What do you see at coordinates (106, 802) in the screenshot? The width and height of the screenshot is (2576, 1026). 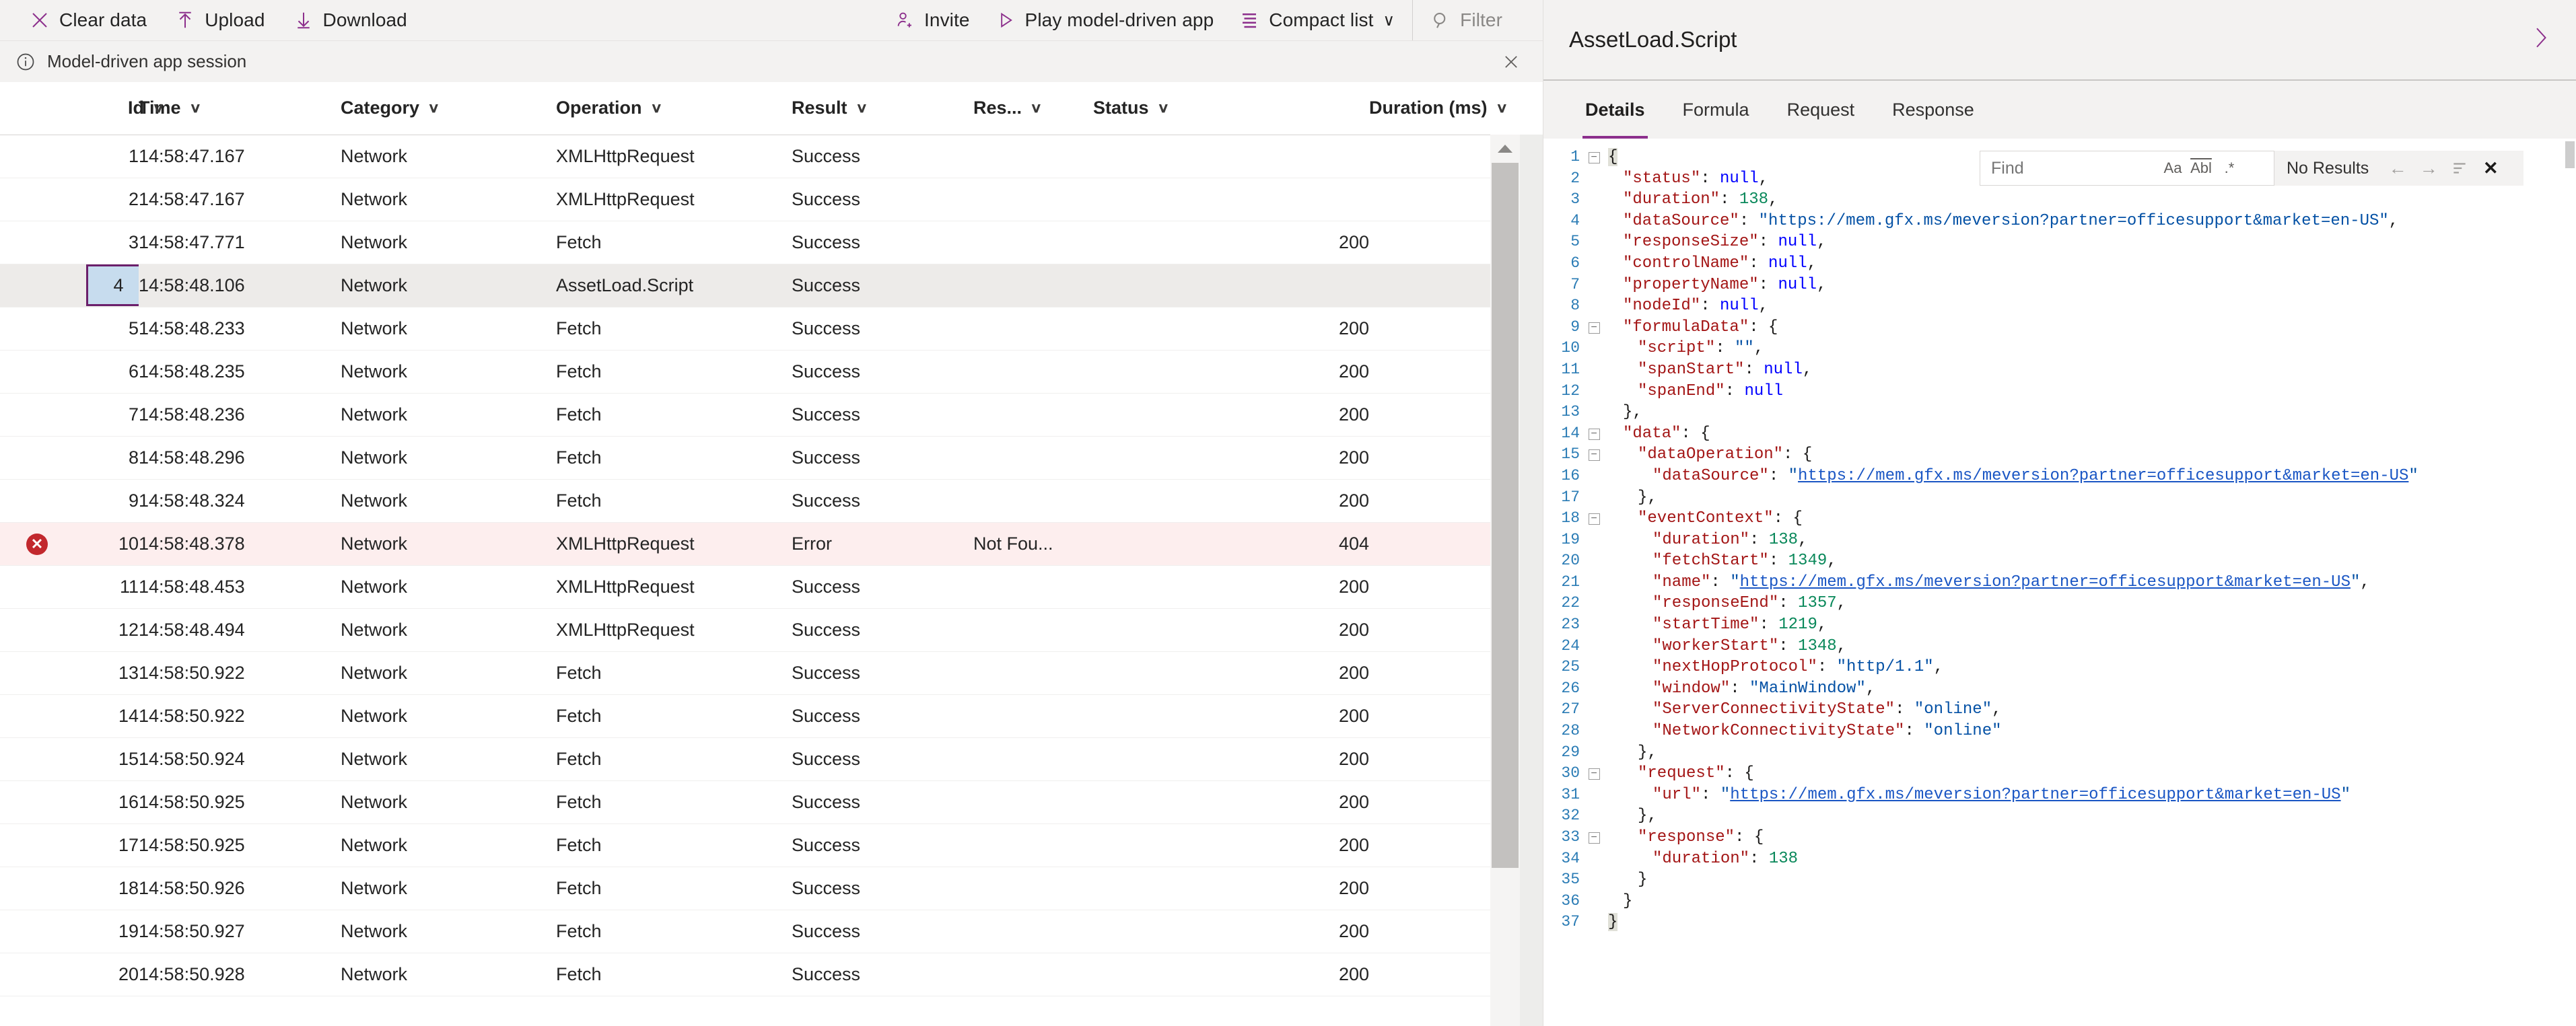 I see `cell-id: 16` at bounding box center [106, 802].